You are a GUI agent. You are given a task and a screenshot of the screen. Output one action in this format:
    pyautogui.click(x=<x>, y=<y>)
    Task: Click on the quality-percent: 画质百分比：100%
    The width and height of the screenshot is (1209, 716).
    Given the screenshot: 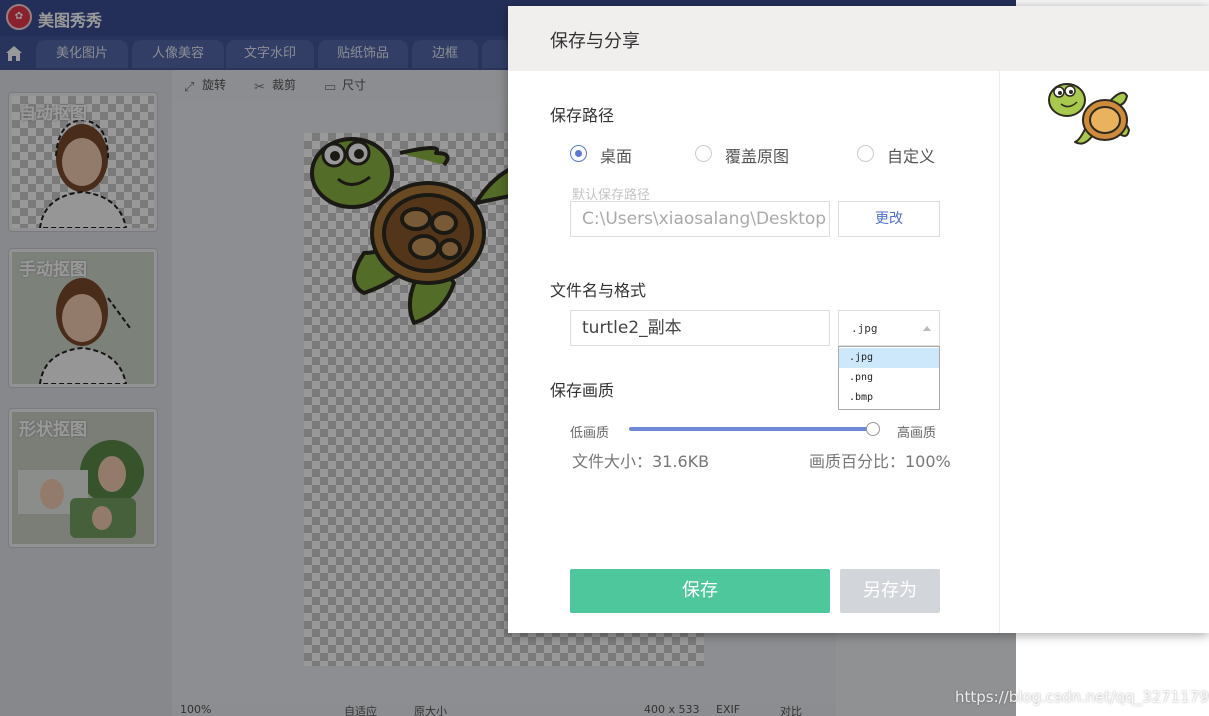 What is the action you would take?
    pyautogui.click(x=880, y=461)
    